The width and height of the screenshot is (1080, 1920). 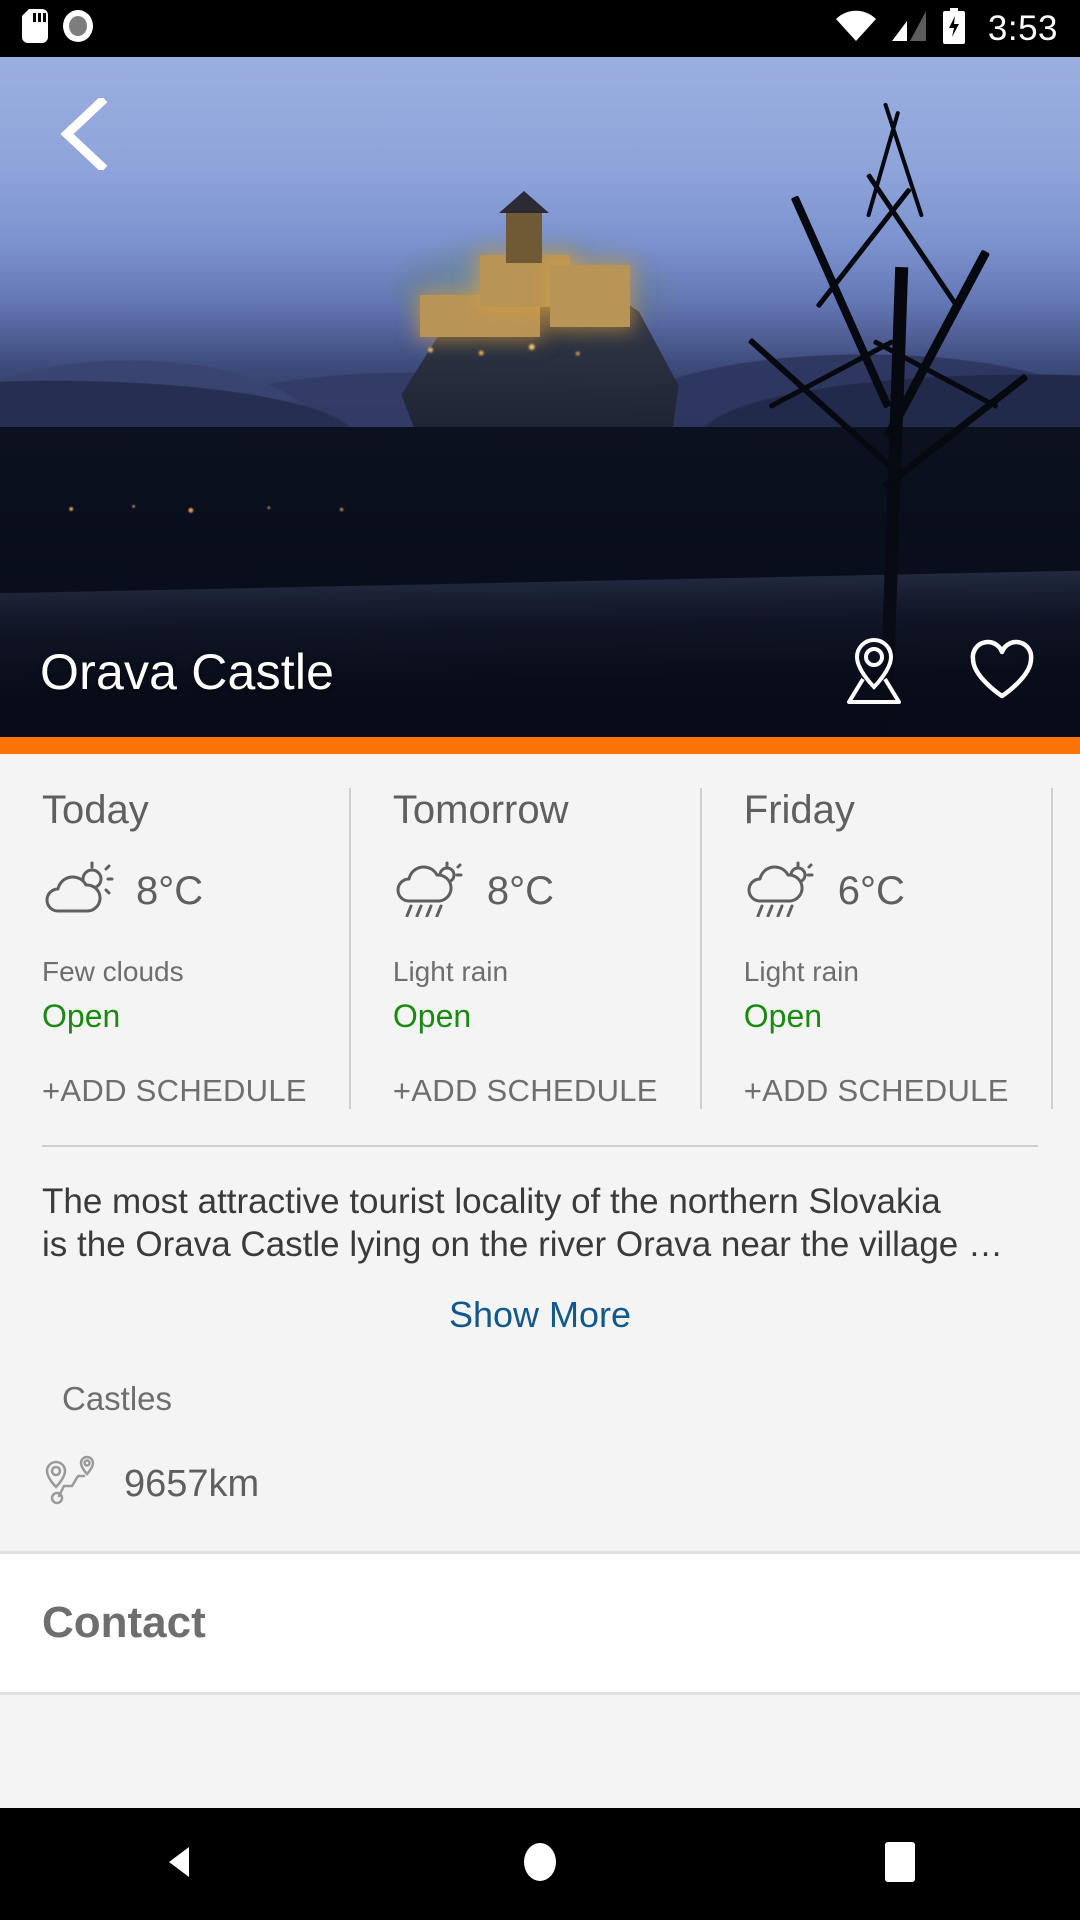 I want to click on battery-charging-icon, so click(x=954, y=28).